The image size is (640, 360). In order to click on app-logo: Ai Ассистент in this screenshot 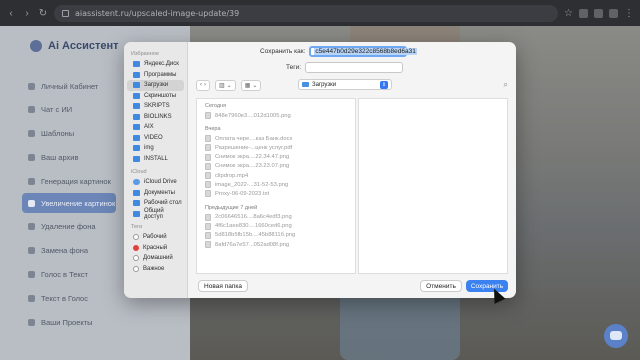, I will do `click(74, 46)`.